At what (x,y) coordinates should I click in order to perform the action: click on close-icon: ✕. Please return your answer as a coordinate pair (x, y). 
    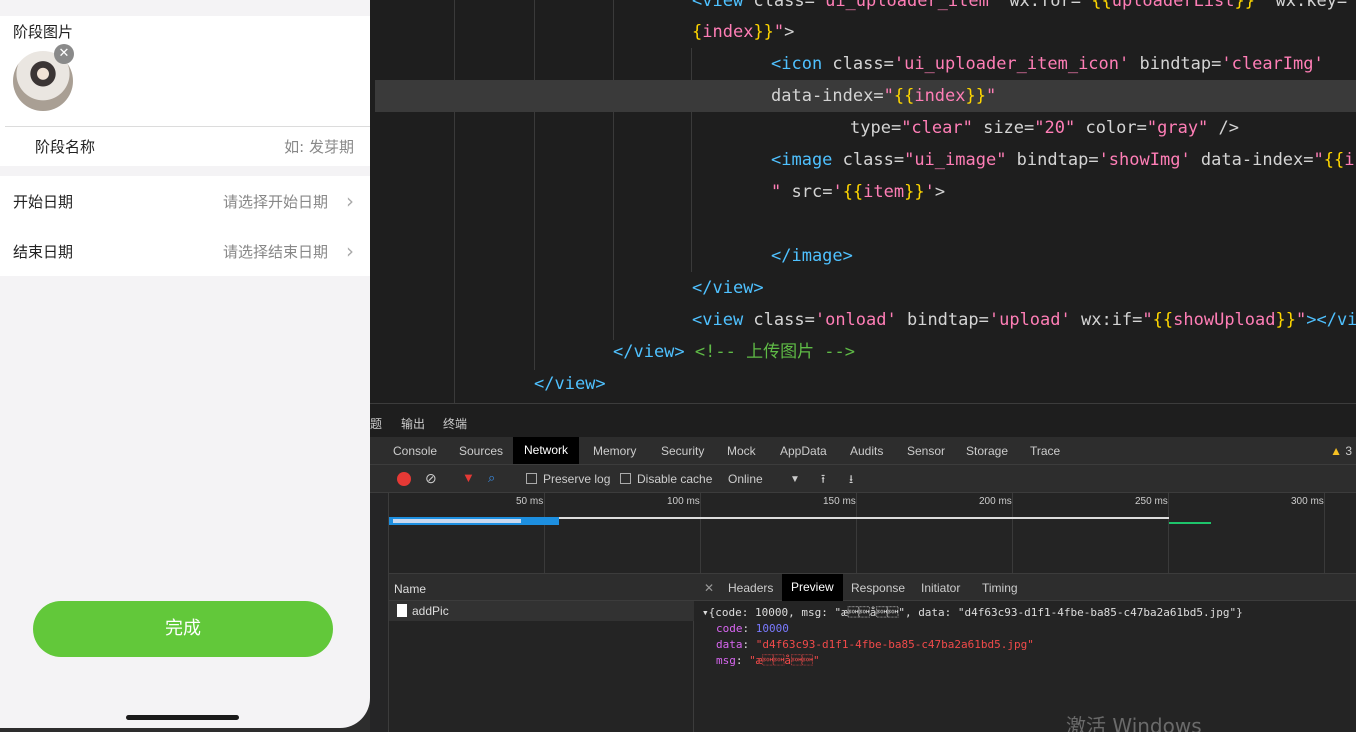
    Looking at the image, I should click on (709, 588).